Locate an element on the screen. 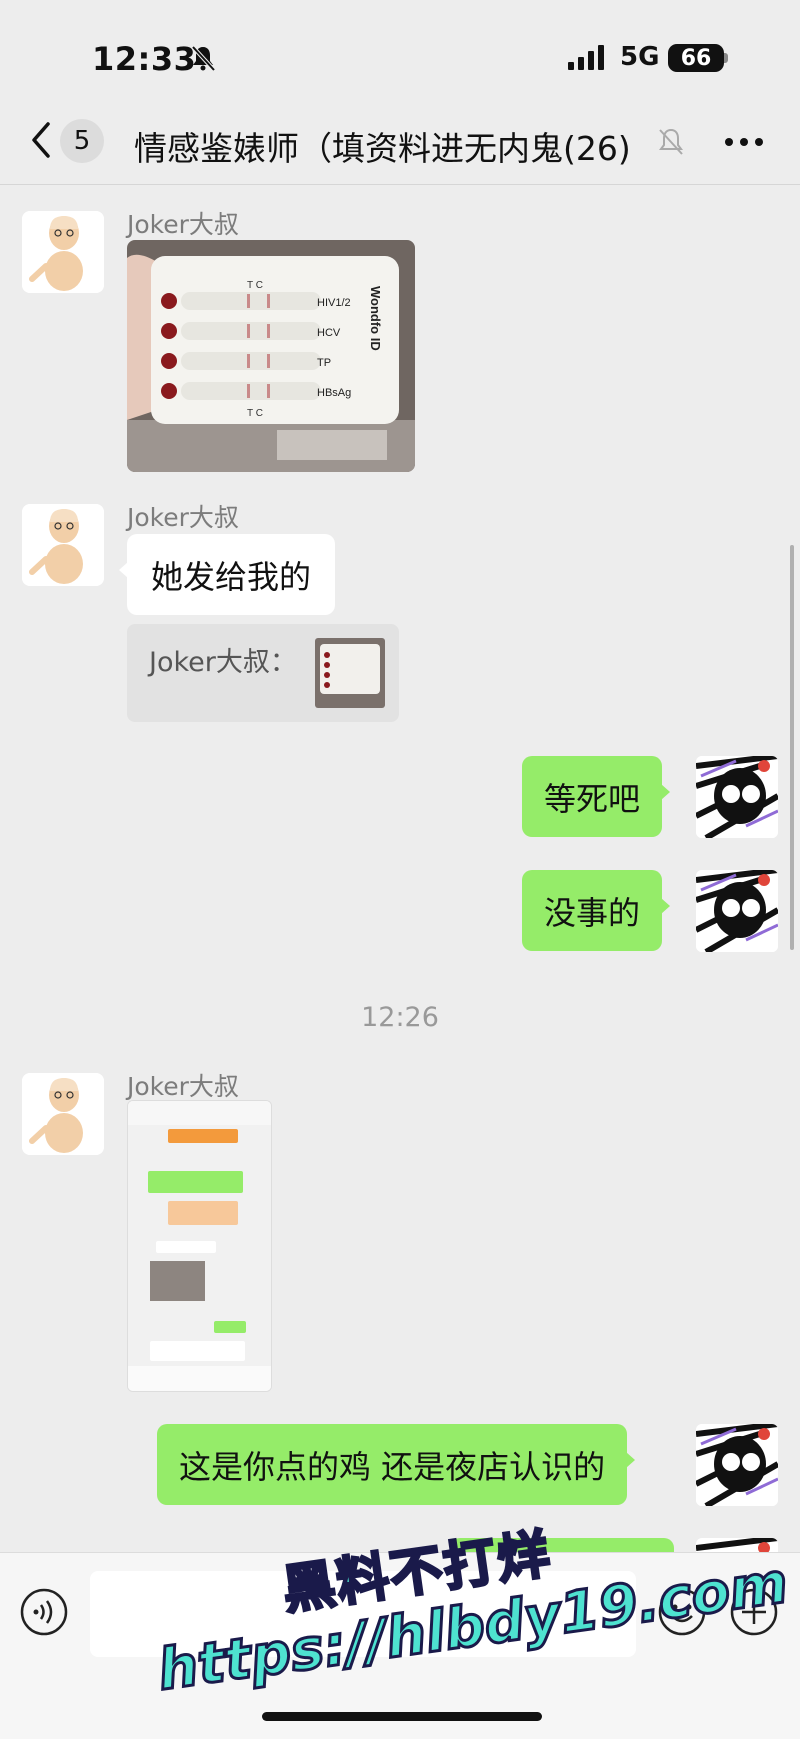  battery-level: 66 is located at coordinates (696, 58).